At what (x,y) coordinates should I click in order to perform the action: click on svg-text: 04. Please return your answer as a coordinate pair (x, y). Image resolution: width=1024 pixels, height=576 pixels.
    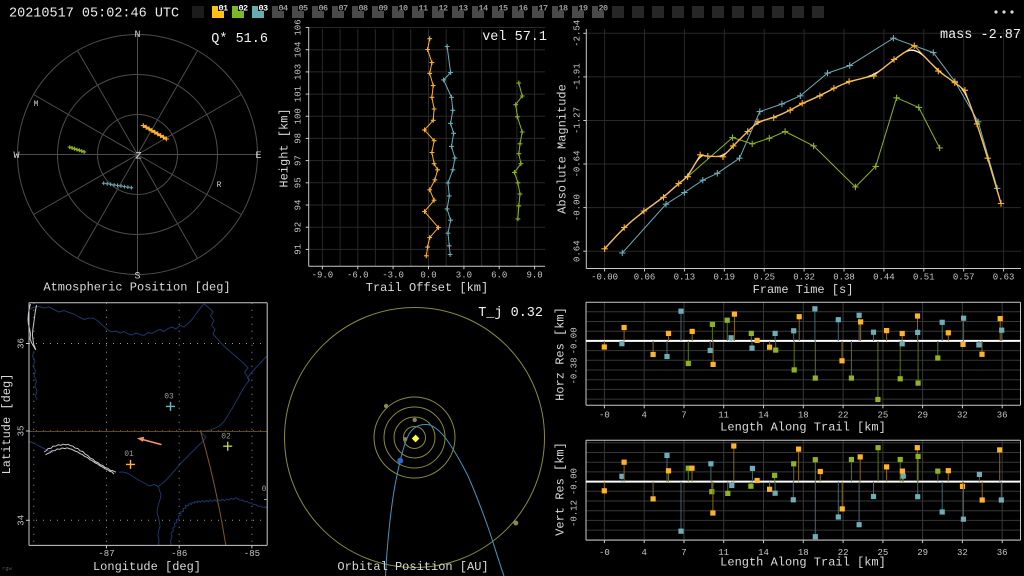
    Looking at the image, I should click on (284, 9).